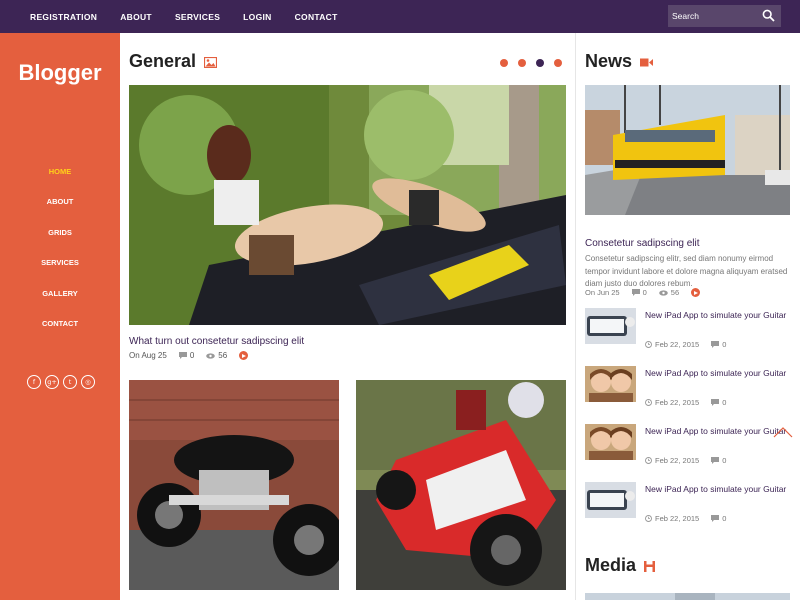 Image resolution: width=800 pixels, height=600 pixels. I want to click on grid-image-black-motorcycle, so click(234, 485).